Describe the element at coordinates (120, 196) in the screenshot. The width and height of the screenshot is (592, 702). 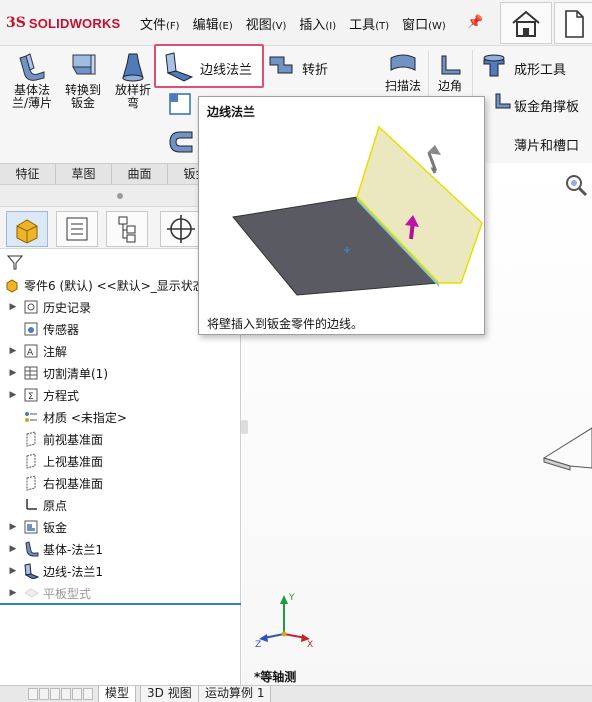
I see `grip-dot` at that location.